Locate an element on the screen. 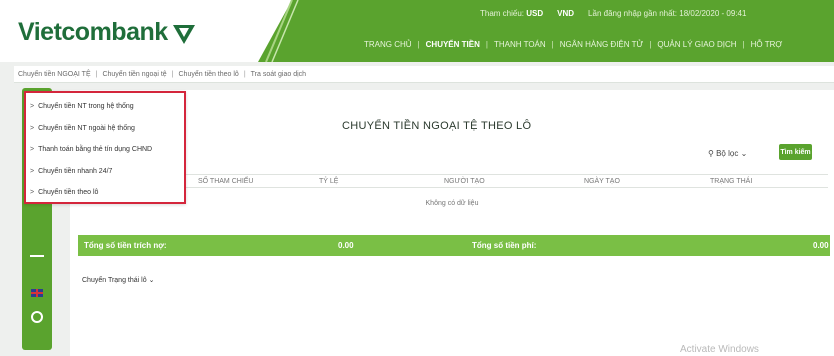 This screenshot has width=834, height=356. batch-status-label: Chuyển Trạng thái lô is located at coordinates (114, 280).